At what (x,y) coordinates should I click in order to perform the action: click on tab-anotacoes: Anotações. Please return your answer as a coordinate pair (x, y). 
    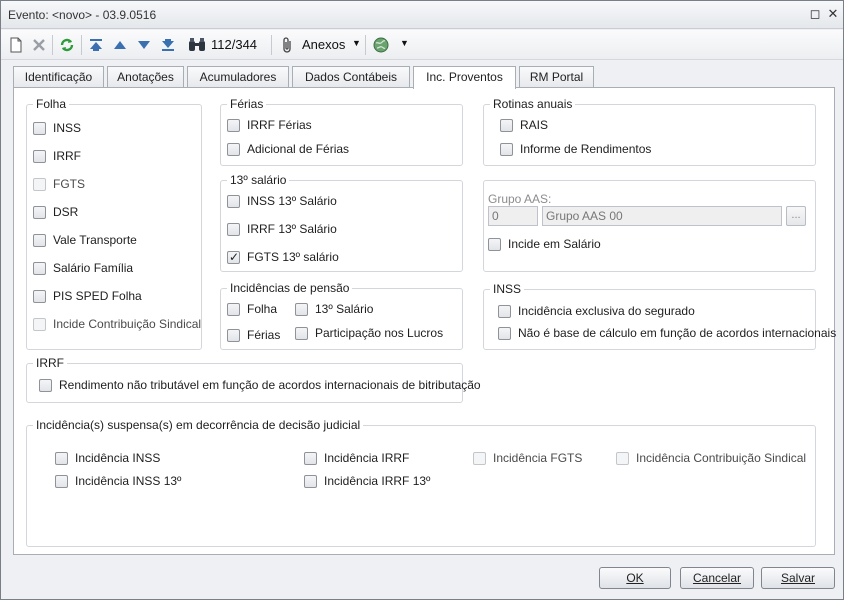
    Looking at the image, I should click on (145, 77).